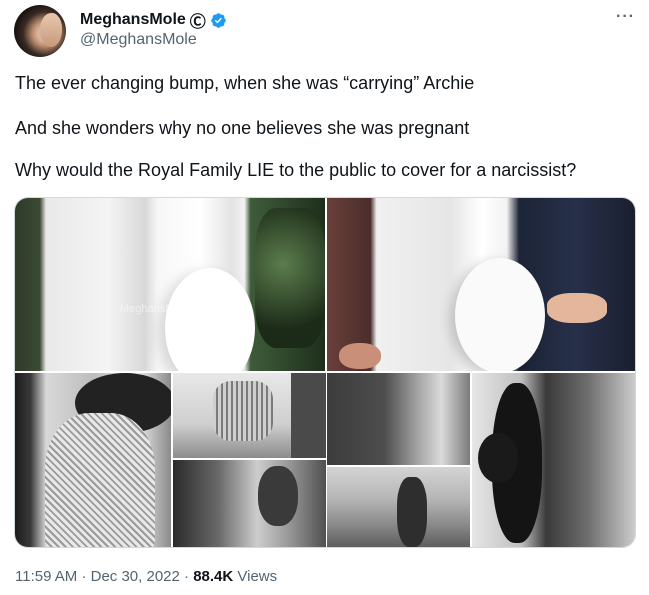 This screenshot has width=649, height=595. Describe the element at coordinates (213, 576) in the screenshot. I see `views-count: 88.4K` at that location.